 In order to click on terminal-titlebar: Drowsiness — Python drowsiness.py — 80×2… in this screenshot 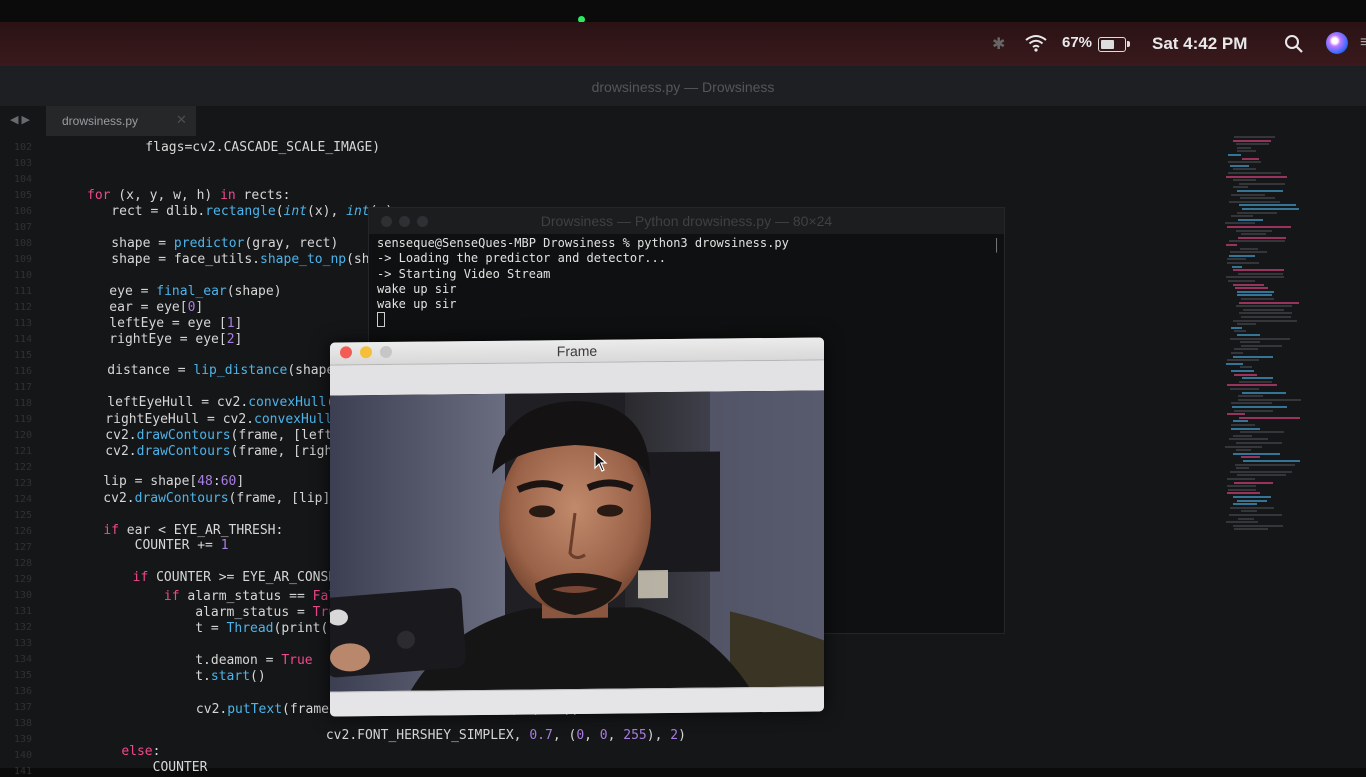, I will do `click(686, 221)`.